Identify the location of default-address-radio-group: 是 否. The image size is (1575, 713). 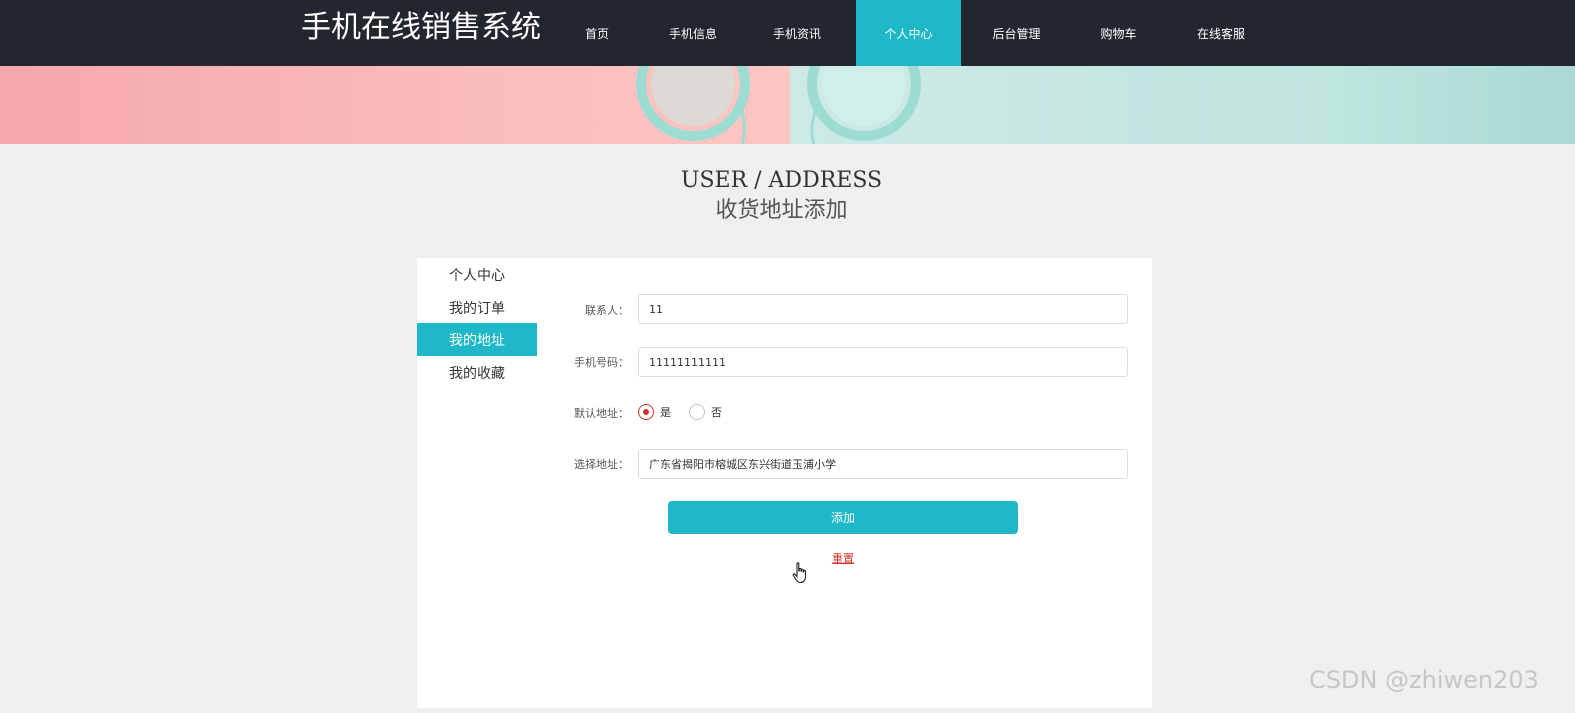
(689, 412).